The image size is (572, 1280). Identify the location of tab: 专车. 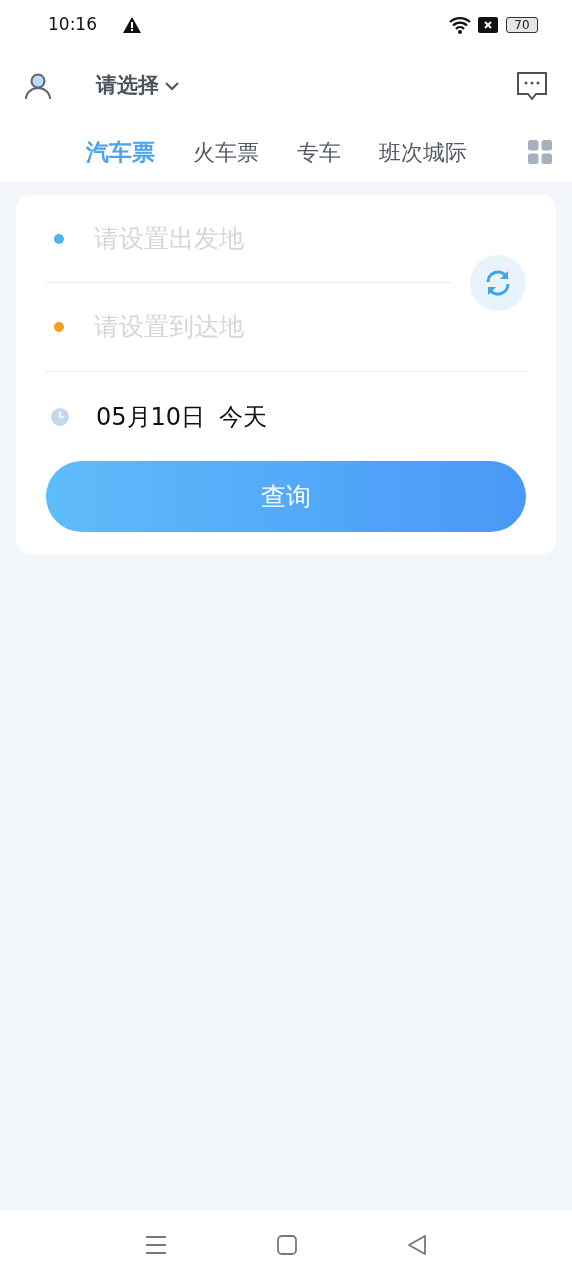
(319, 152).